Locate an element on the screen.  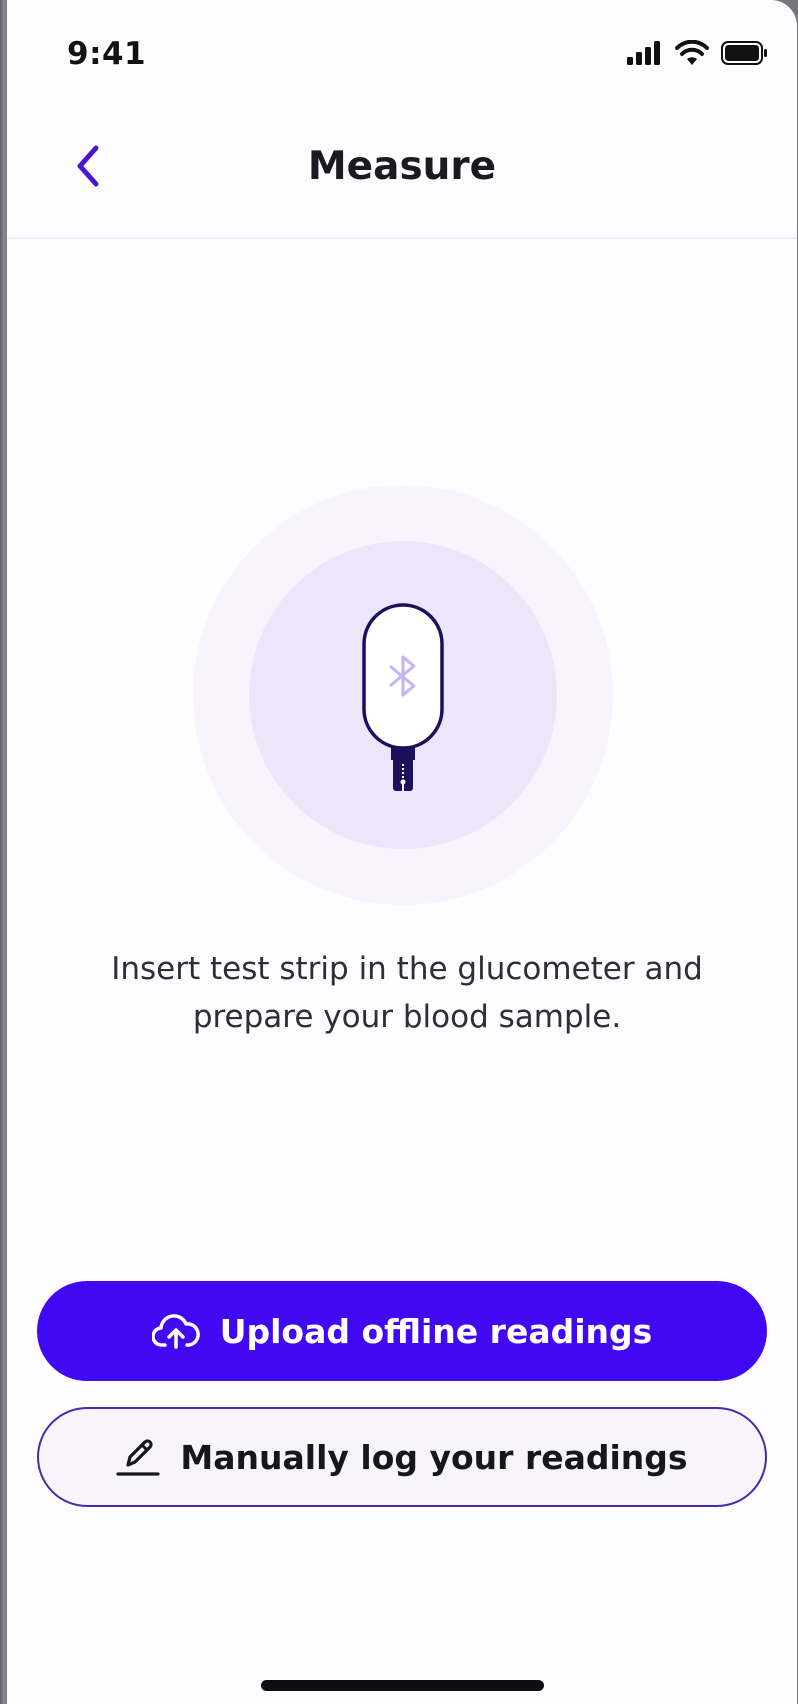
pencil-icon is located at coordinates (138, 1457).